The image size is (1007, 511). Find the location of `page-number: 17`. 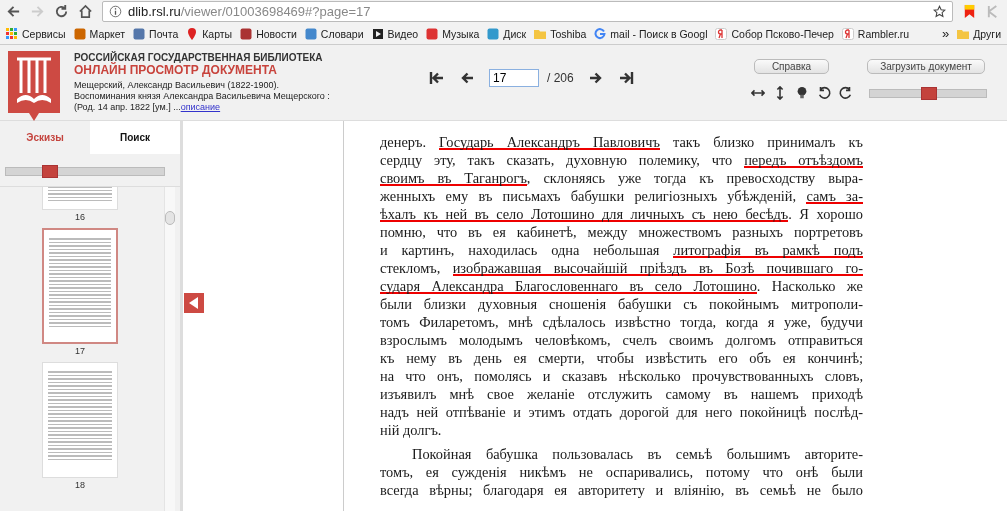

page-number: 17 is located at coordinates (80, 350).